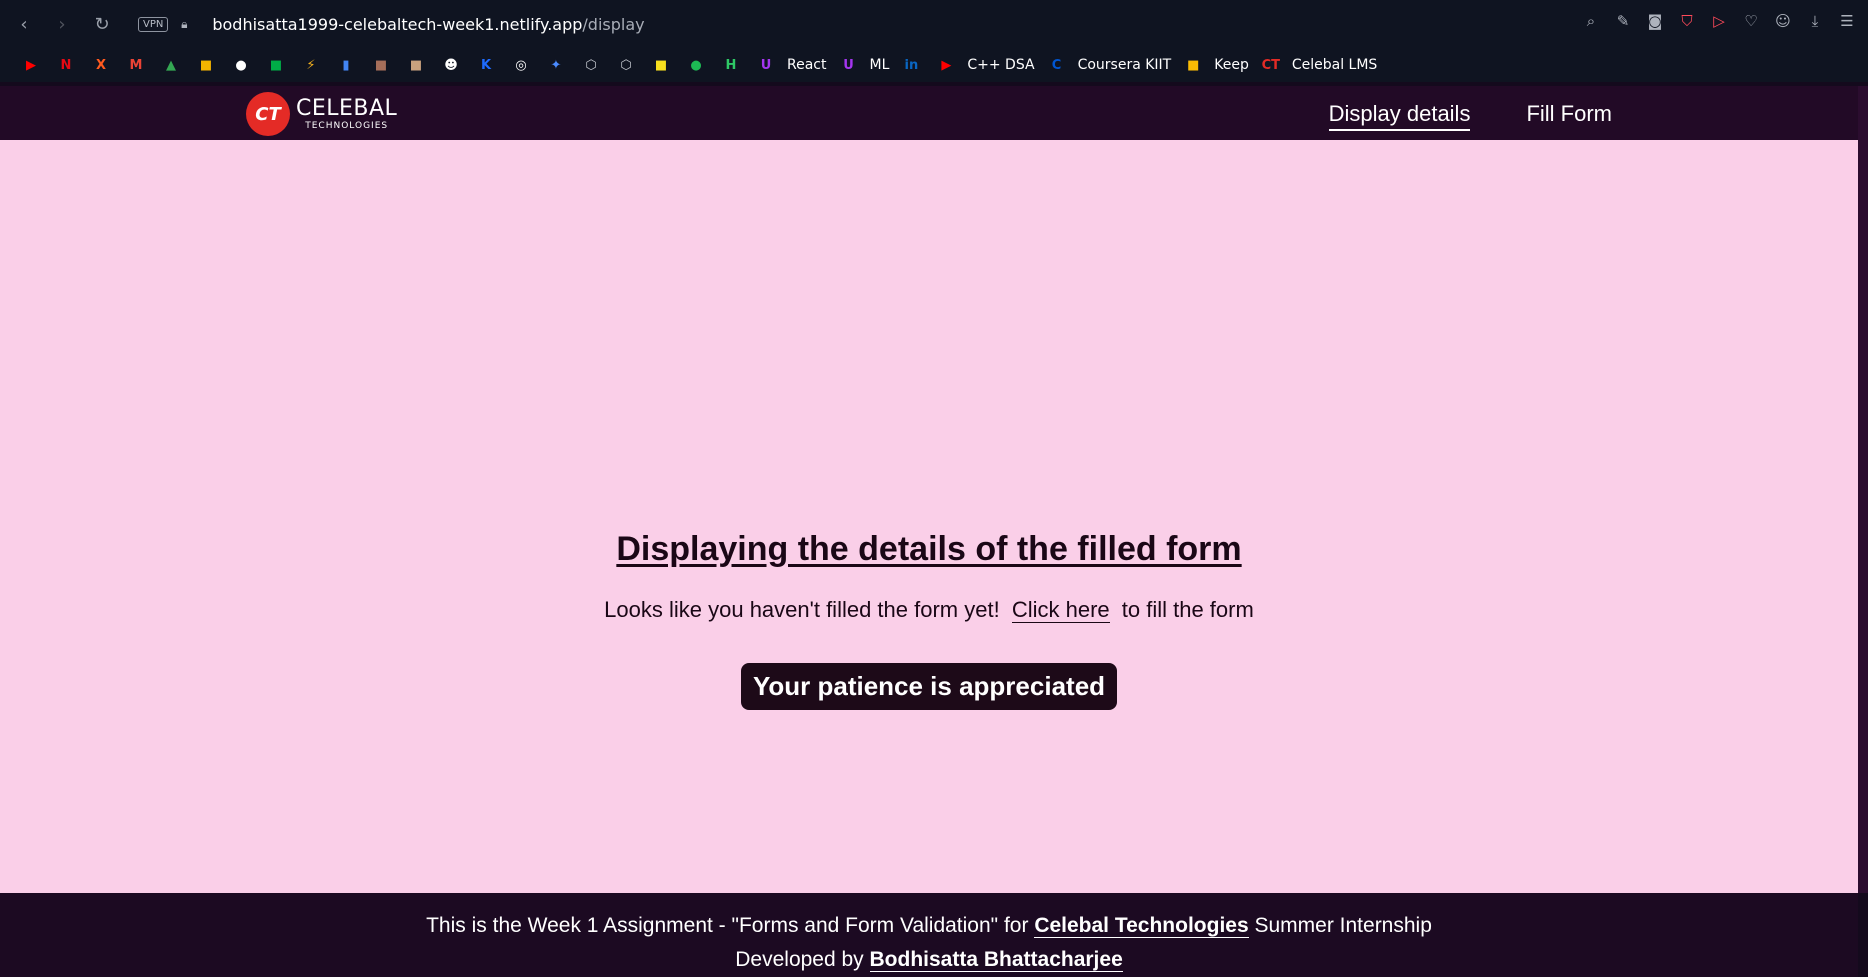  I want to click on netflix-icon: N, so click(66, 65).